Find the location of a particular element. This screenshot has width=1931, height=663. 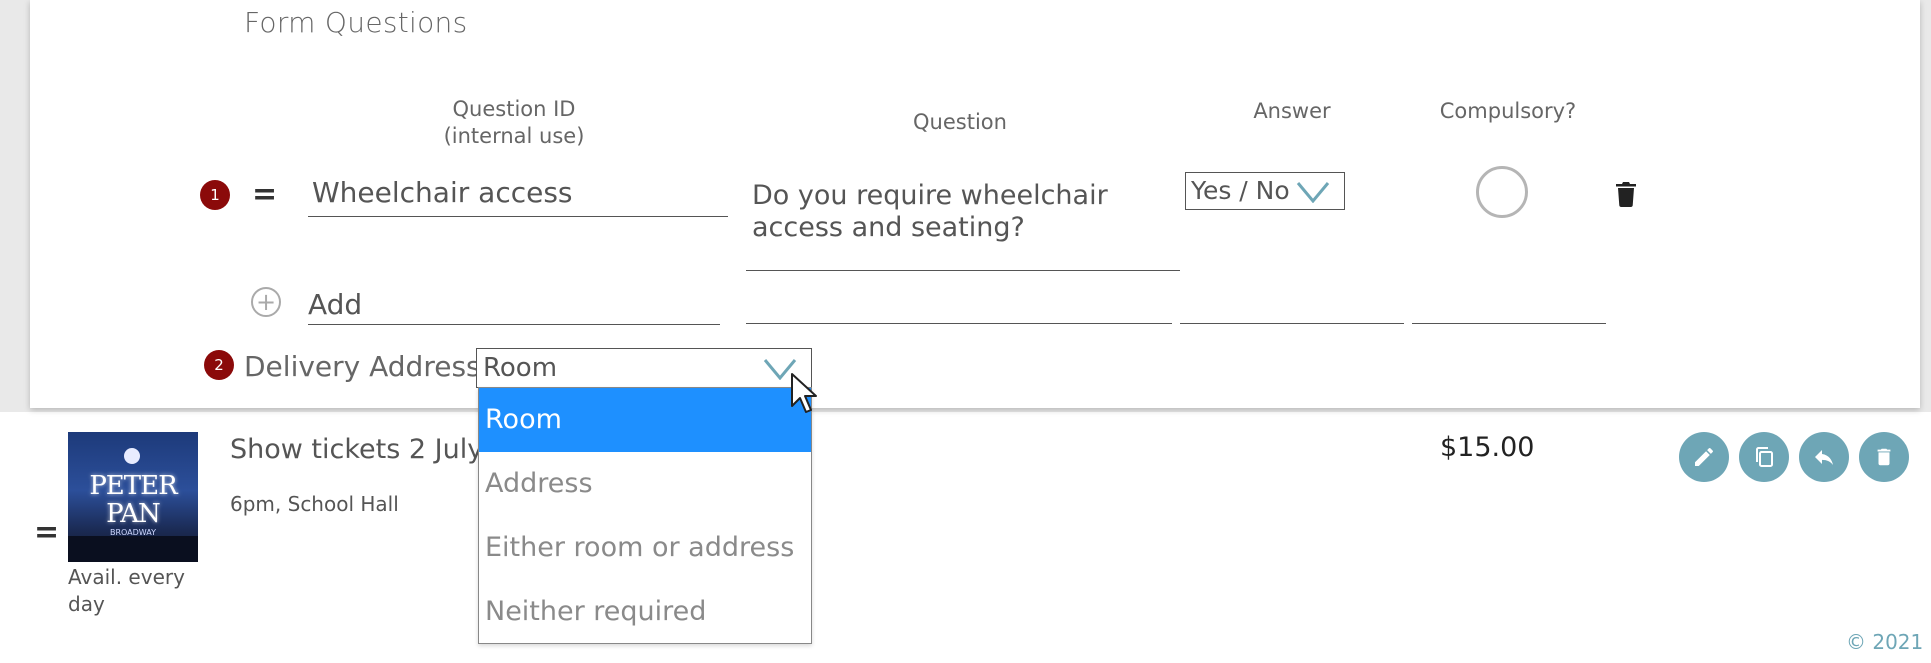

reply-icon is located at coordinates (1824, 457).